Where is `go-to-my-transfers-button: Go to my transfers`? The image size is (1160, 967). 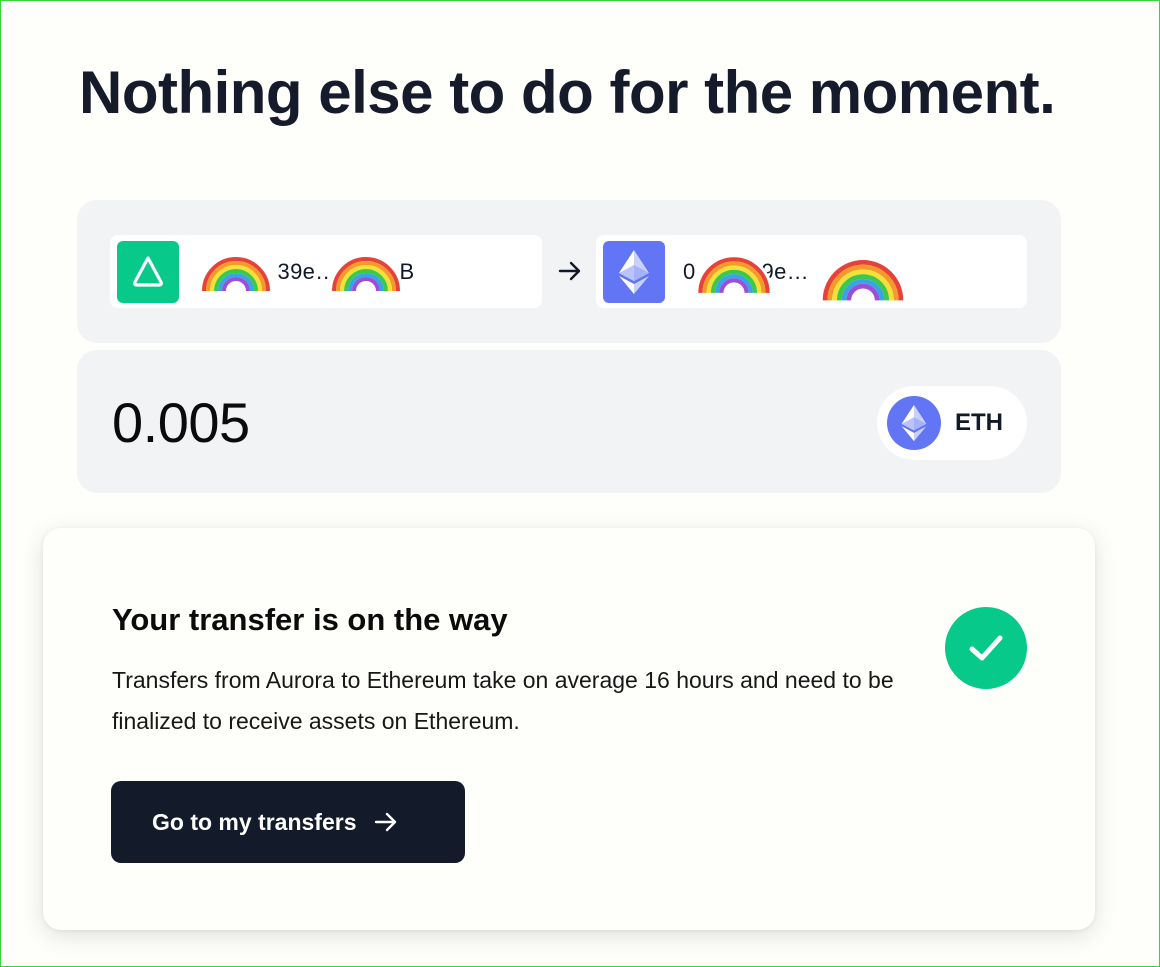
go-to-my-transfers-button: Go to my transfers is located at coordinates (288, 822).